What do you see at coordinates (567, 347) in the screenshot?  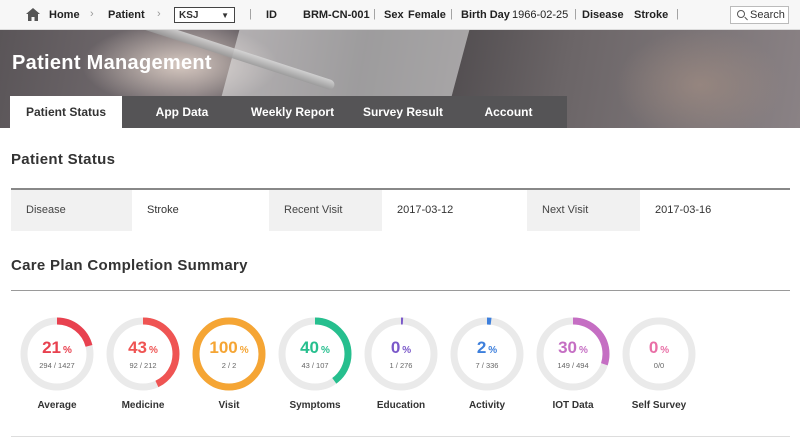 I see `gauge-percent-value: 30` at bounding box center [567, 347].